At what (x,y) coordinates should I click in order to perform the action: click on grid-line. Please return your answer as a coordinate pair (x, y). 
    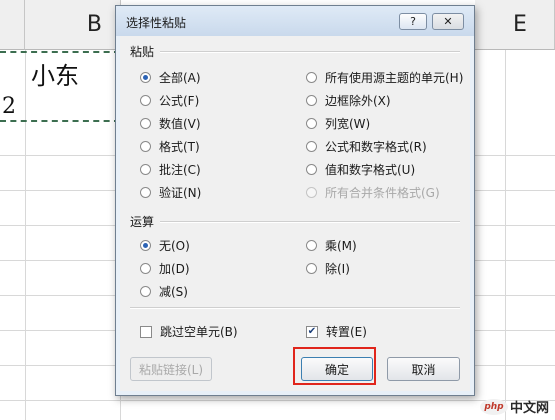
    Looking at the image, I should click on (277, 400).